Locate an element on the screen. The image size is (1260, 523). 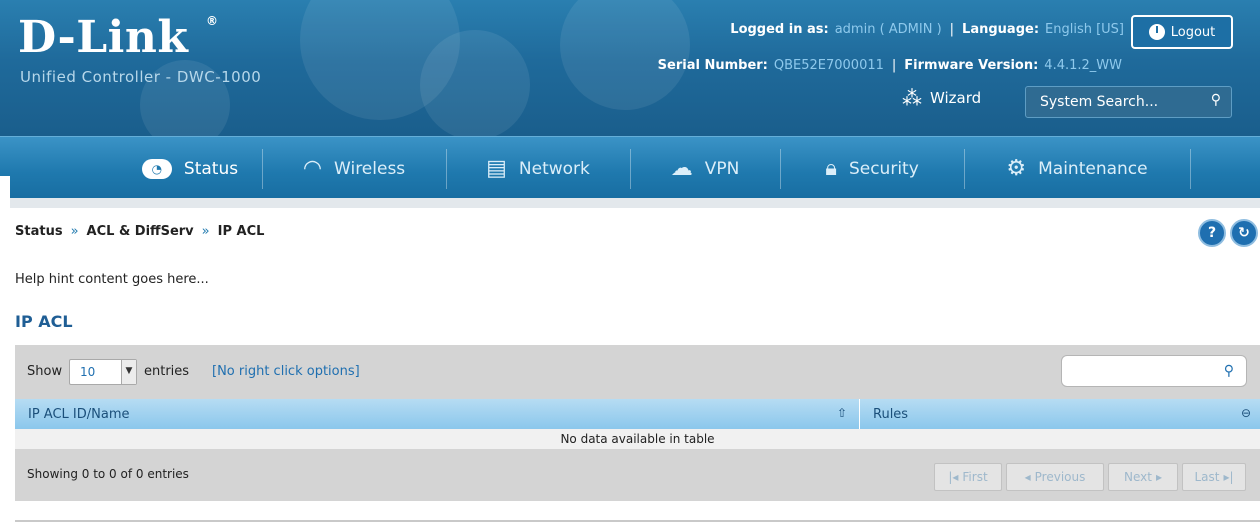
next-label: Next is located at coordinates (1138, 477).